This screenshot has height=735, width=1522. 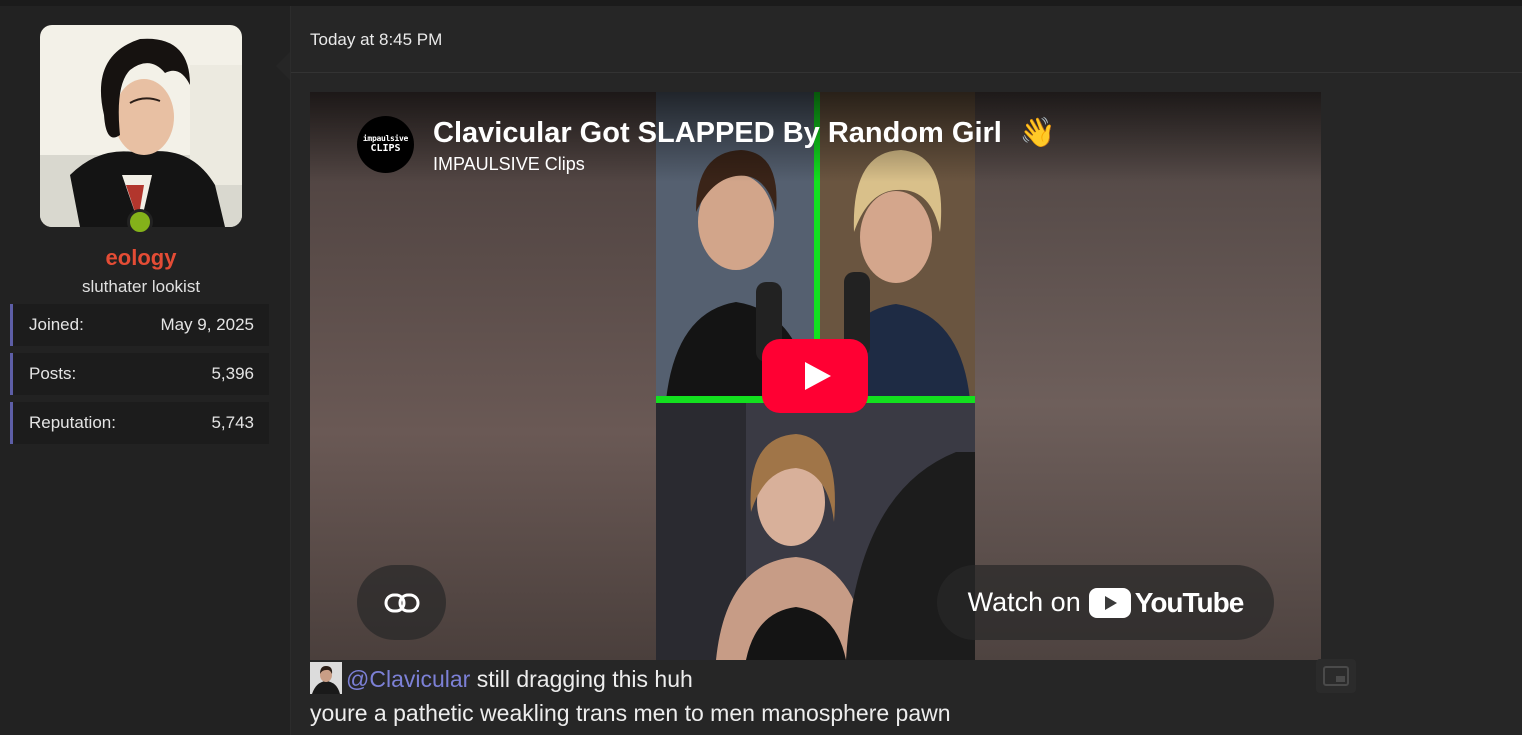 What do you see at coordinates (207, 324) in the screenshot?
I see `stat-value: May 9, 2025` at bounding box center [207, 324].